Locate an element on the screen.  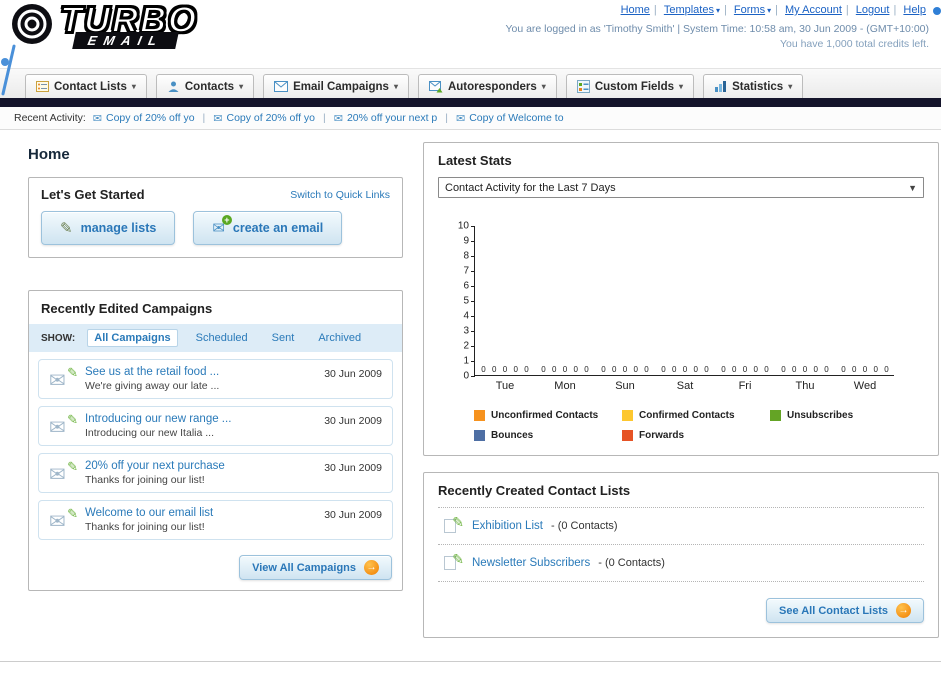
x-axis-label: Wed is located at coordinates (865, 386).